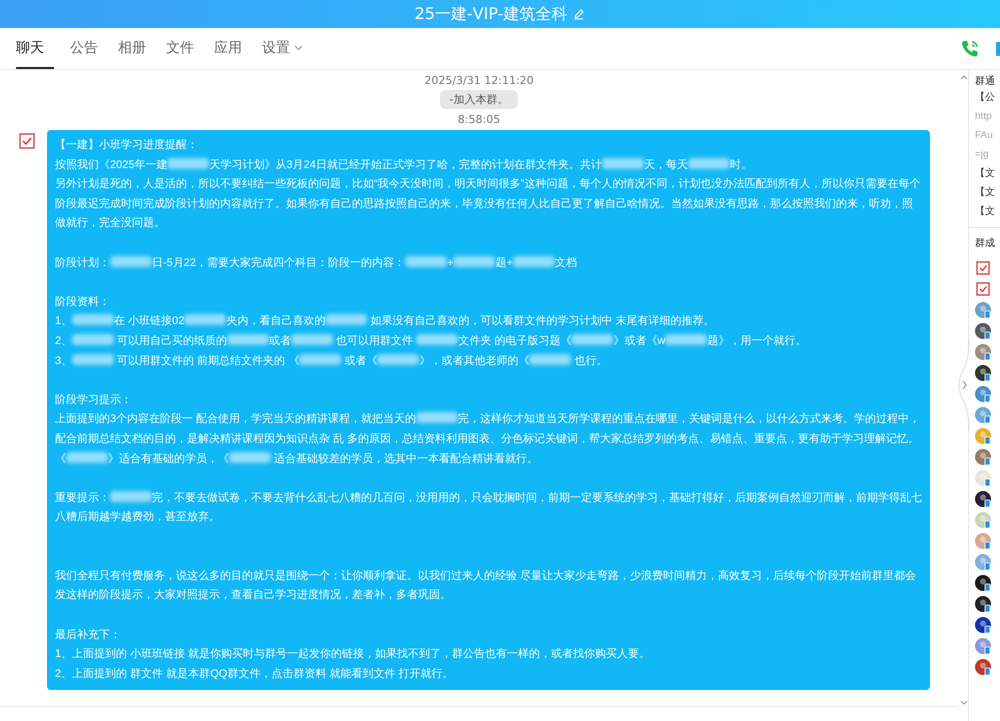 The width and height of the screenshot is (1000, 721). I want to click on section-title: 群通, so click(985, 81).